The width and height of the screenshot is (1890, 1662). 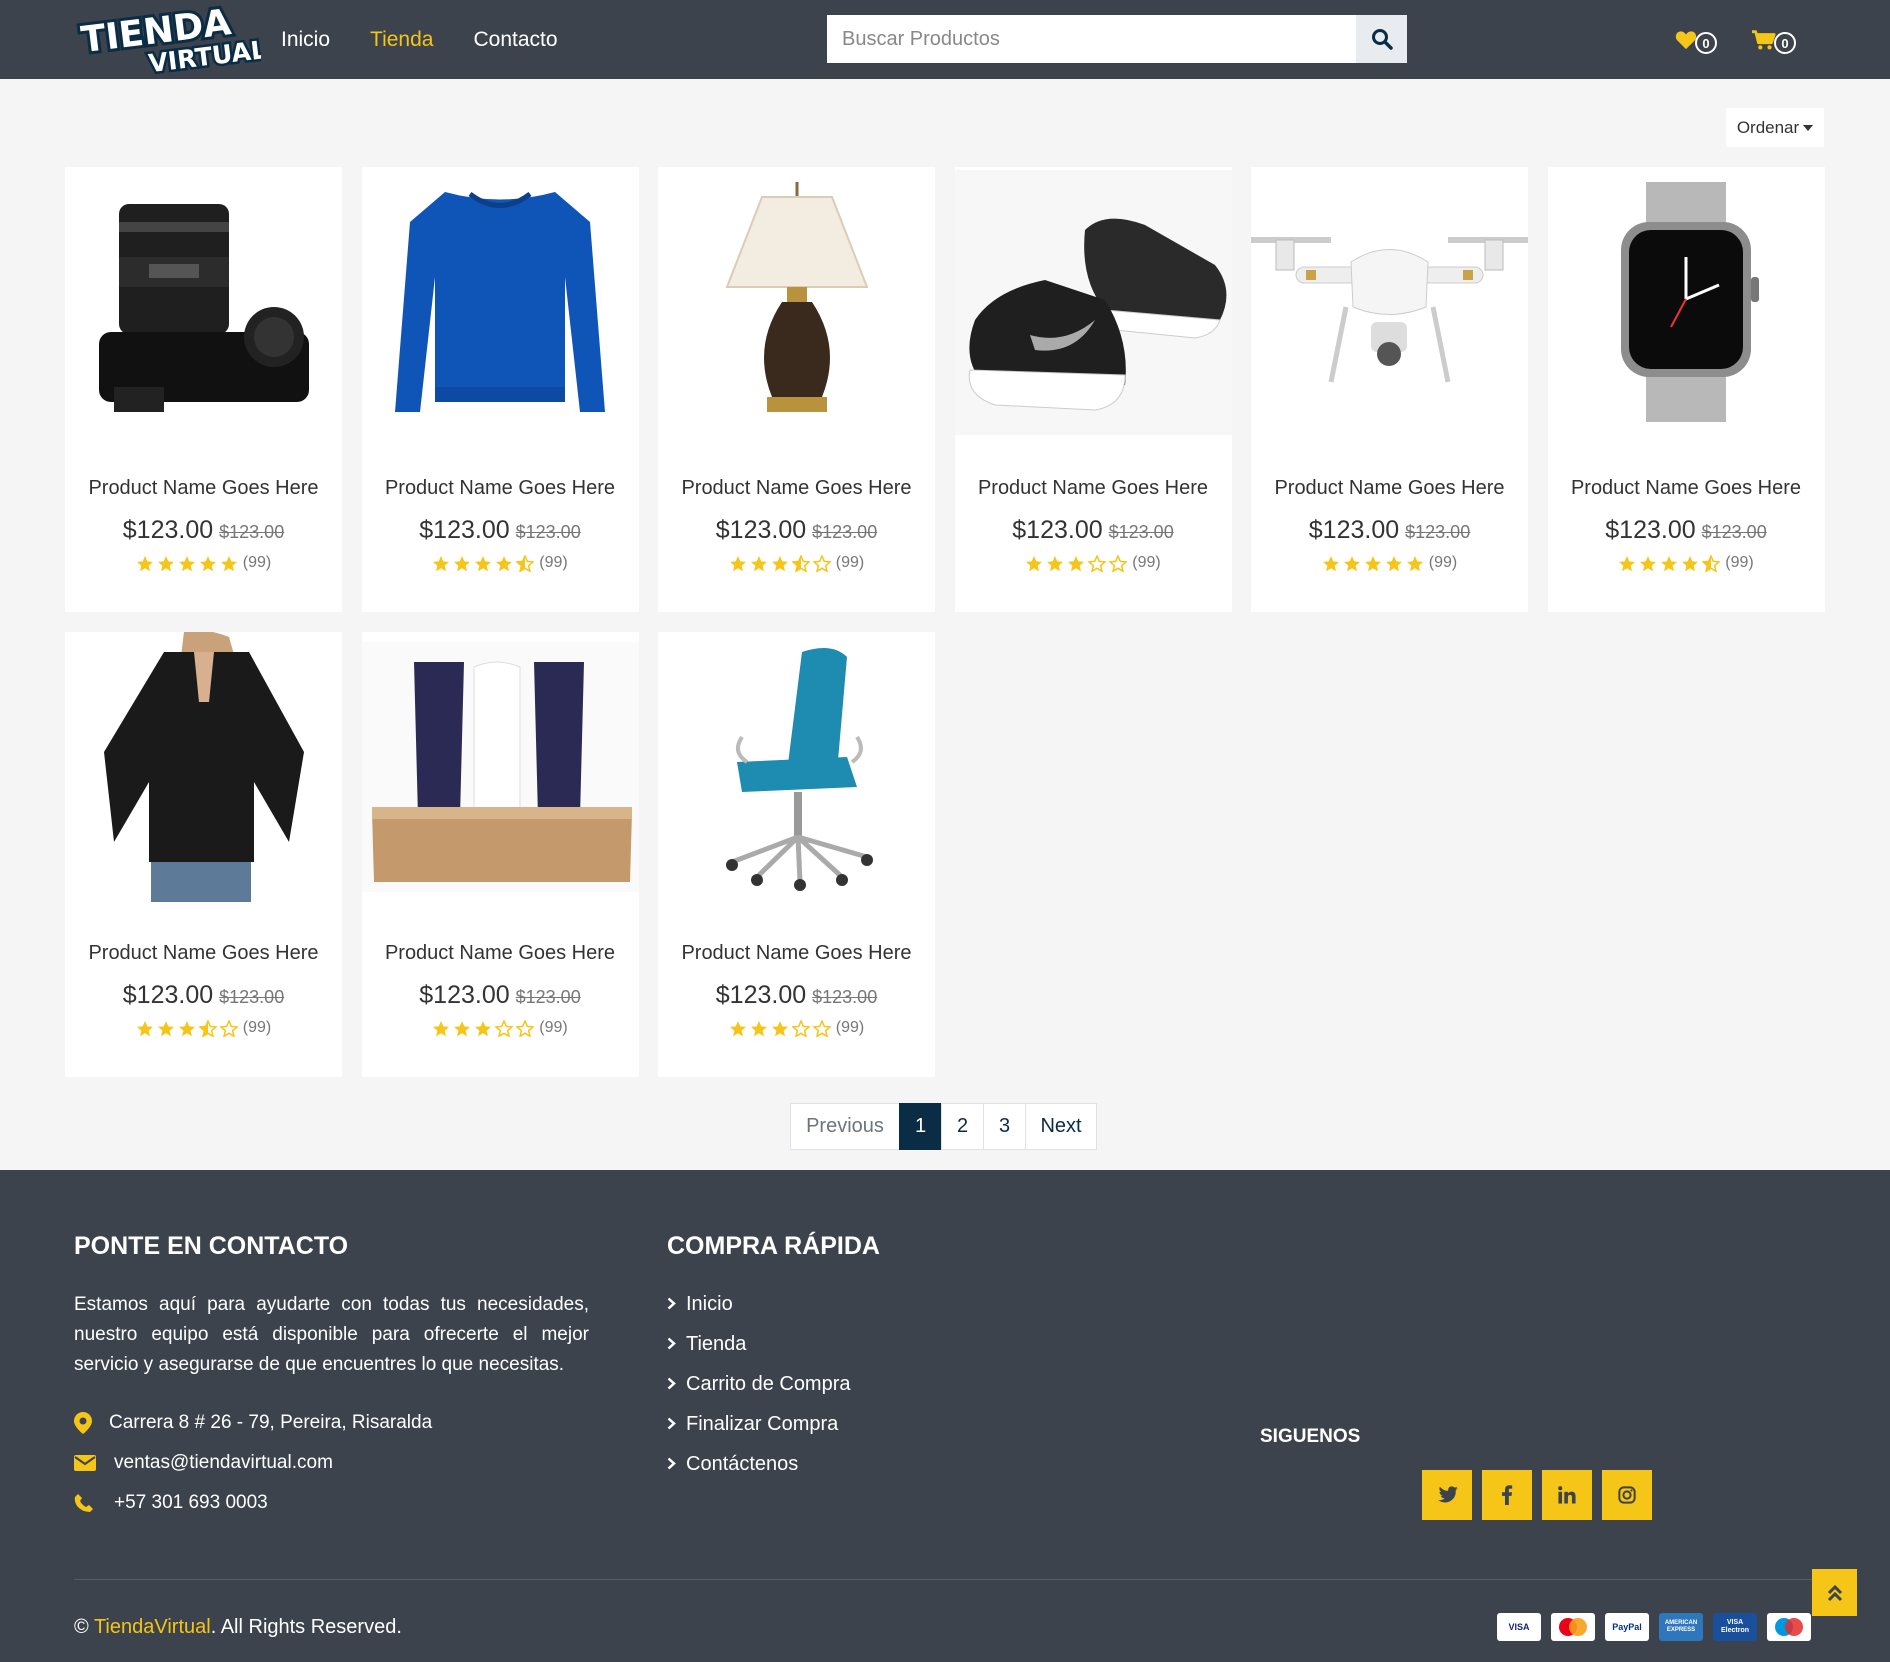 I want to click on search-button, so click(x=1381, y=39).